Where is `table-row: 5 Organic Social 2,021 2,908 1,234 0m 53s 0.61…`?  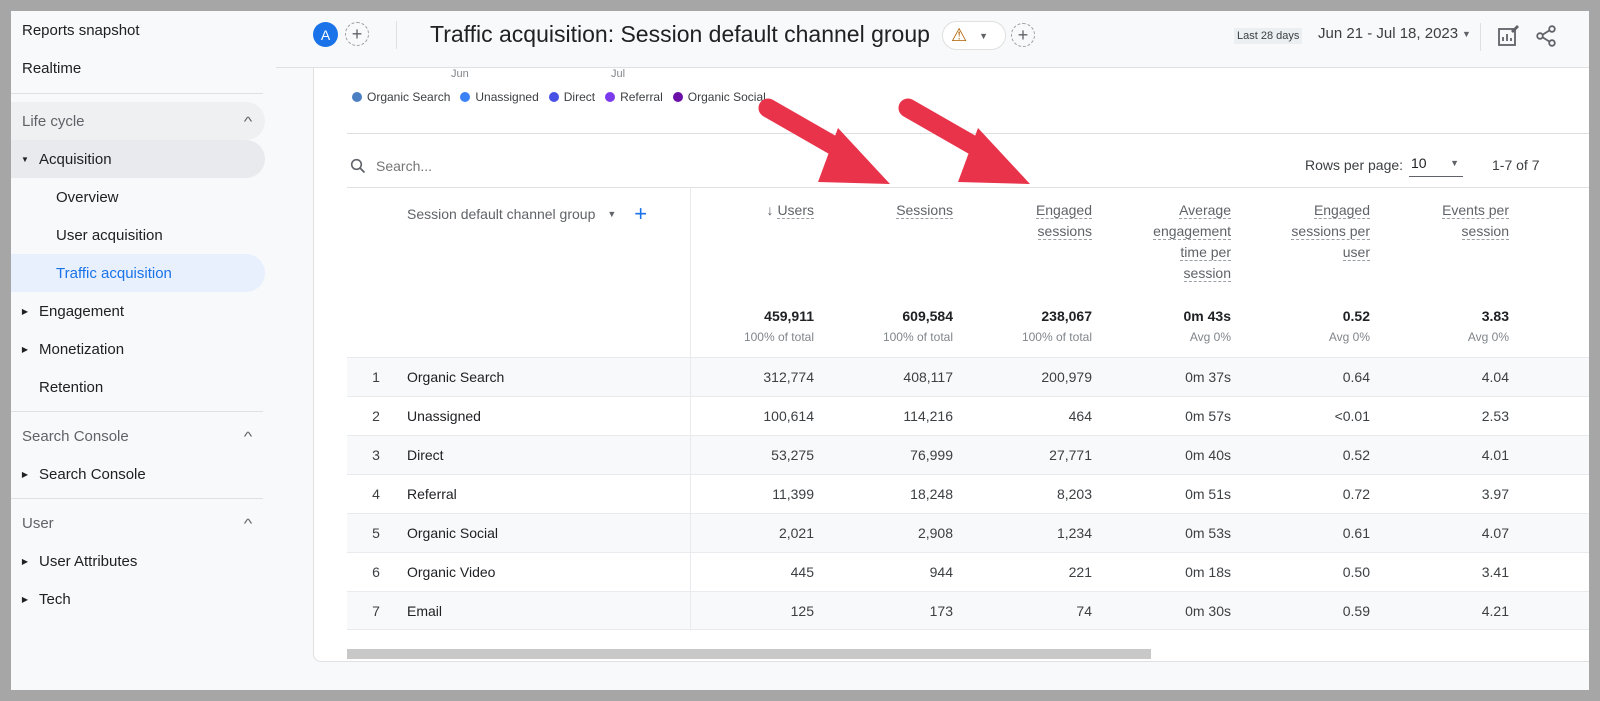 table-row: 5 Organic Social 2,021 2,908 1,234 0m 53s 0.61… is located at coordinates (968, 532).